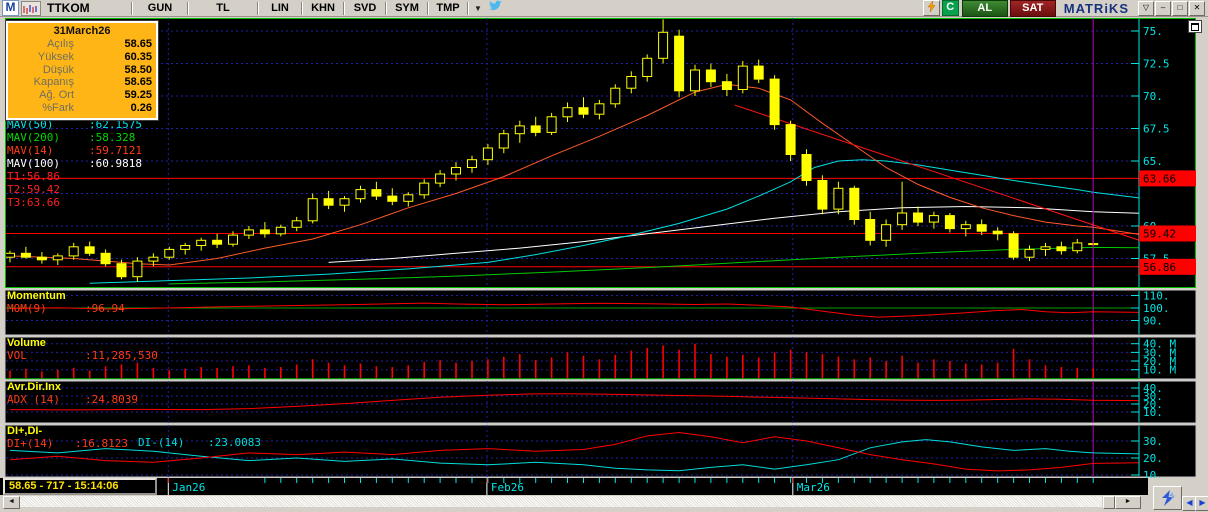 This screenshot has width=1208, height=512. I want to click on volume-value: VOL:11,285,530, so click(82, 355).